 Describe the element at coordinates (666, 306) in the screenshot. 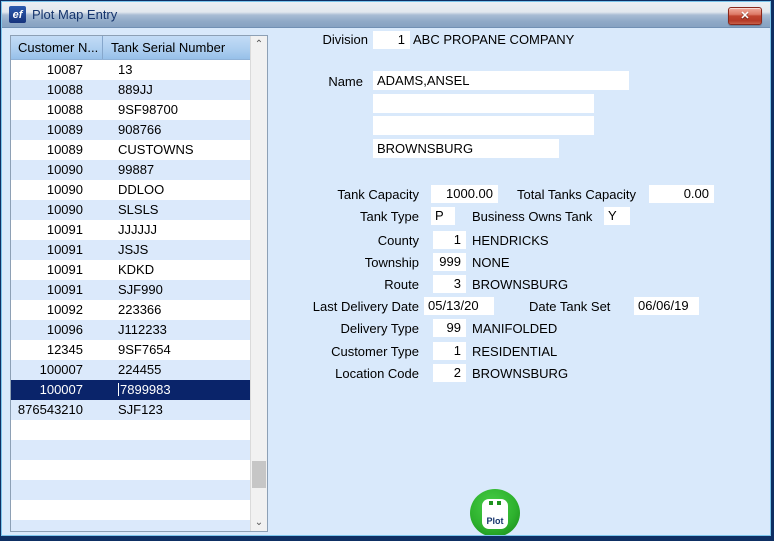

I see `date-tank-set-field: 06/06/19` at that location.